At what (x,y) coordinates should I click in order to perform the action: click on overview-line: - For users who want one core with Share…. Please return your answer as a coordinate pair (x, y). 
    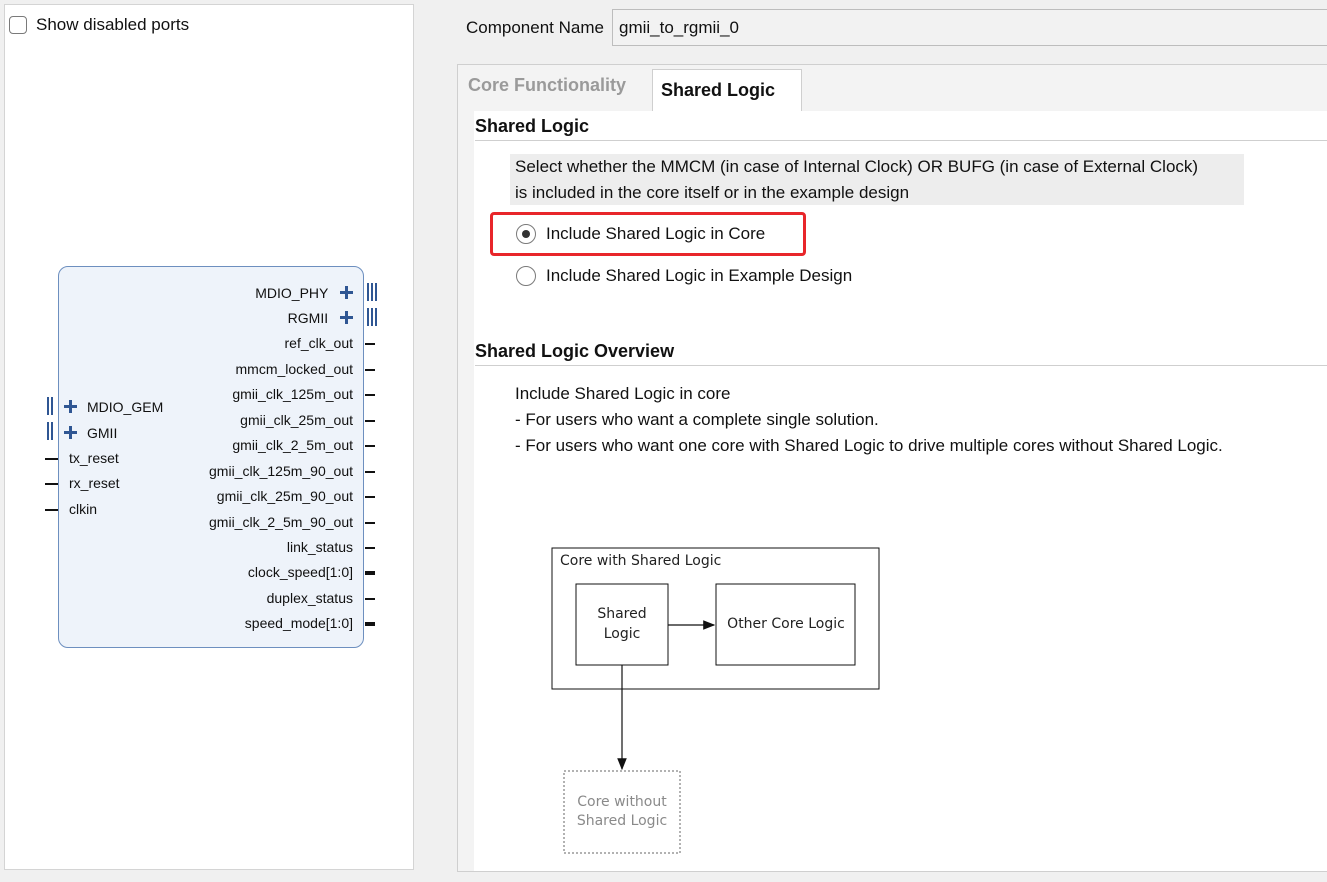
    Looking at the image, I should click on (869, 445).